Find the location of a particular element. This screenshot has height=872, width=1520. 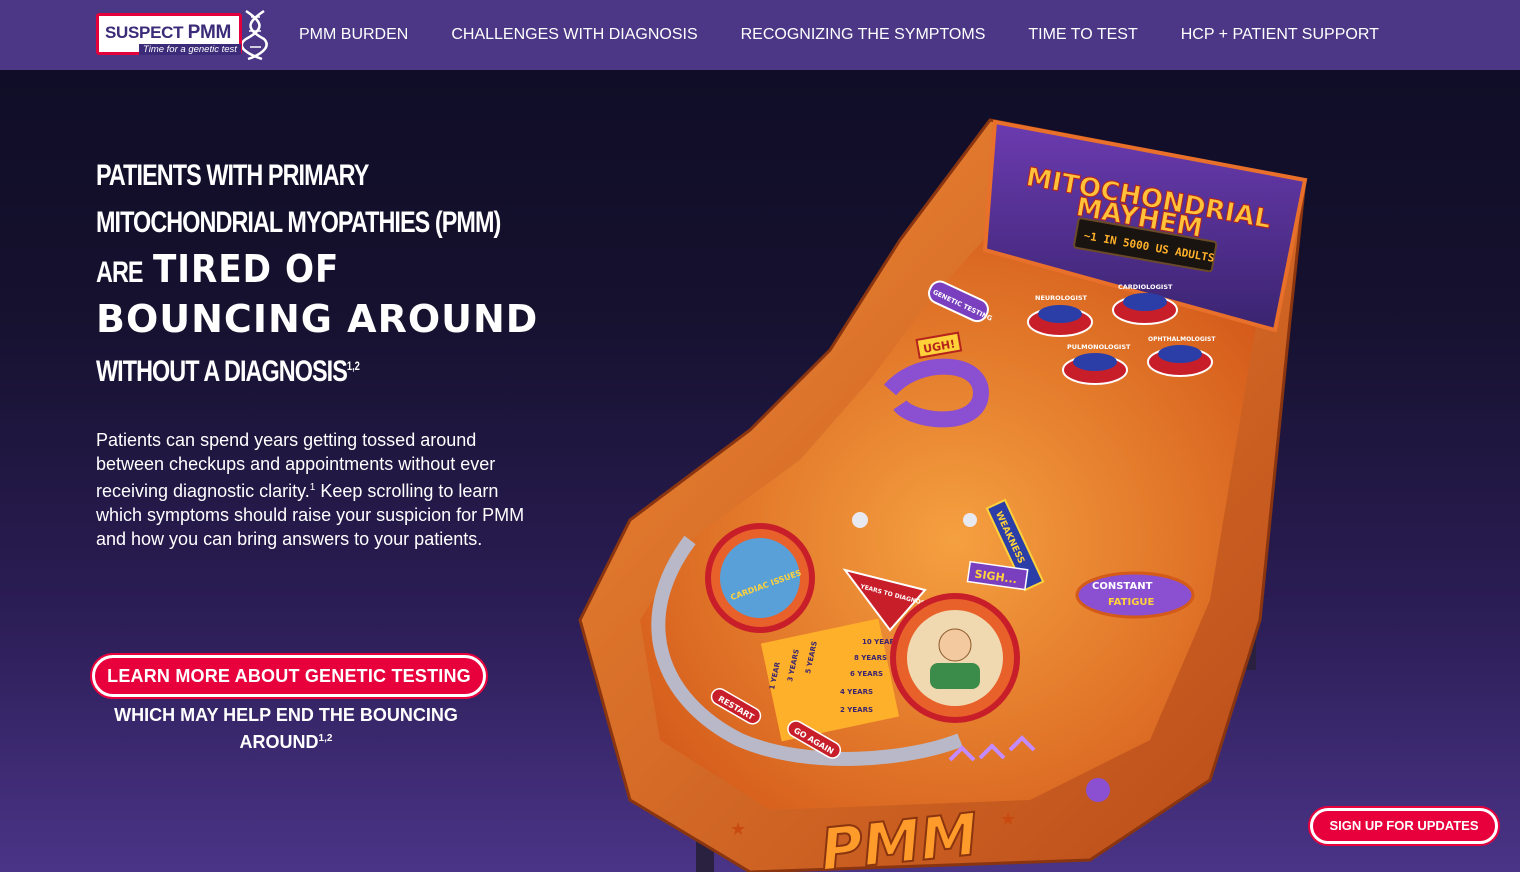

years-label-4: 4 YEARS is located at coordinates (856, 692).